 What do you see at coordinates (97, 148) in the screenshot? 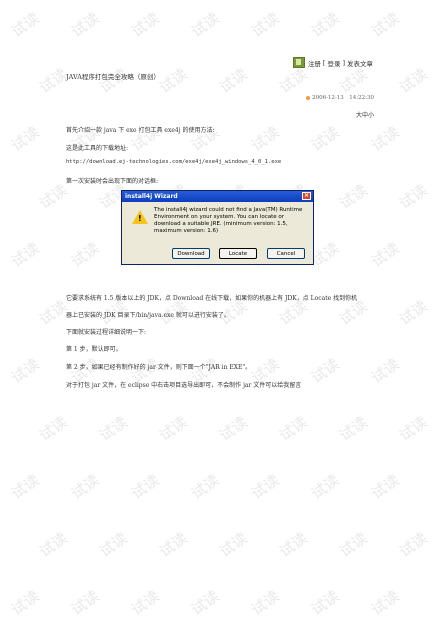
I see `paragraph-download-label: 这是此工具的下载地址:` at bounding box center [97, 148].